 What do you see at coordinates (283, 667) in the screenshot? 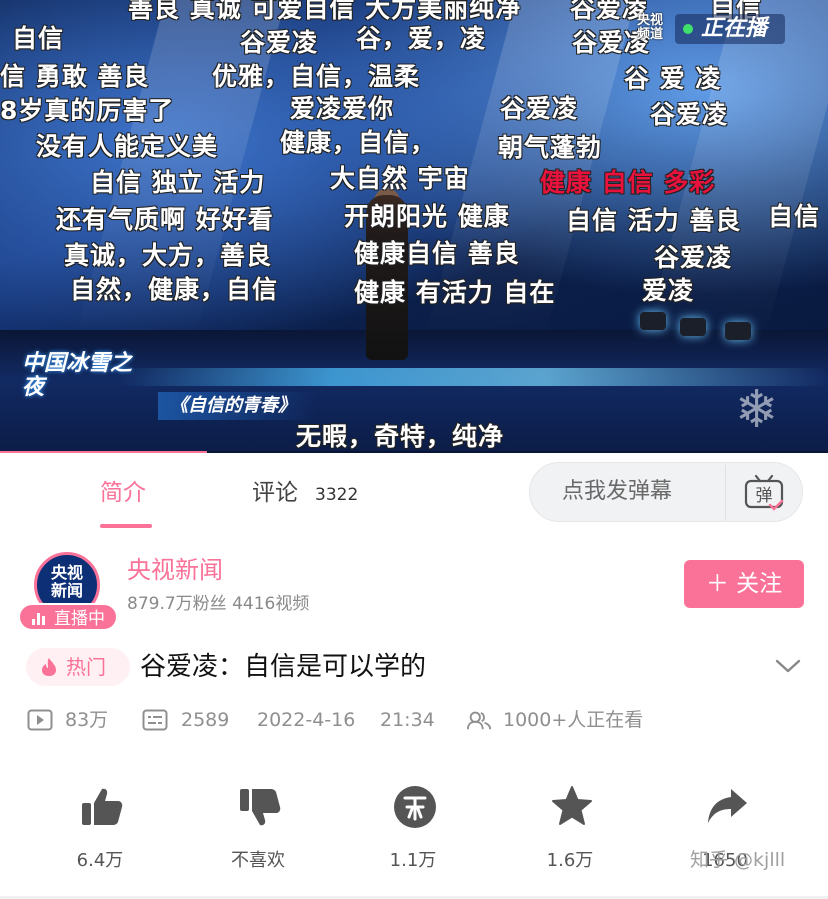
I see `video-title: 谷爱凌：自信是可以学的` at bounding box center [283, 667].